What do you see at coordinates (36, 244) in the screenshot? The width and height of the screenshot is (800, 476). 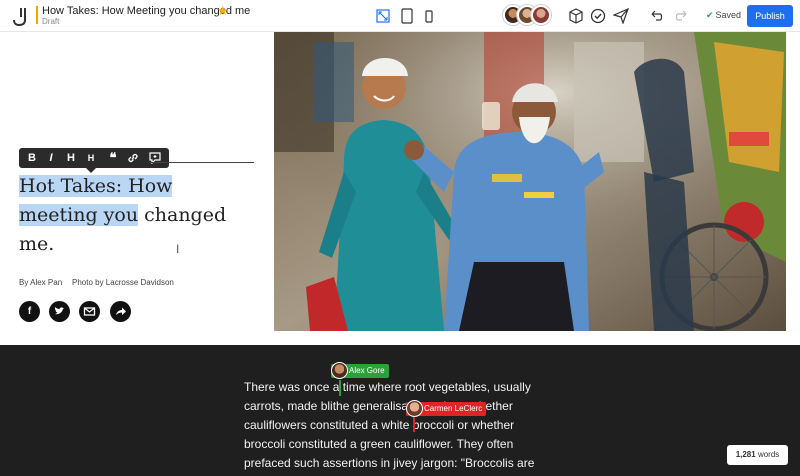 I see `title-text: me.` at bounding box center [36, 244].